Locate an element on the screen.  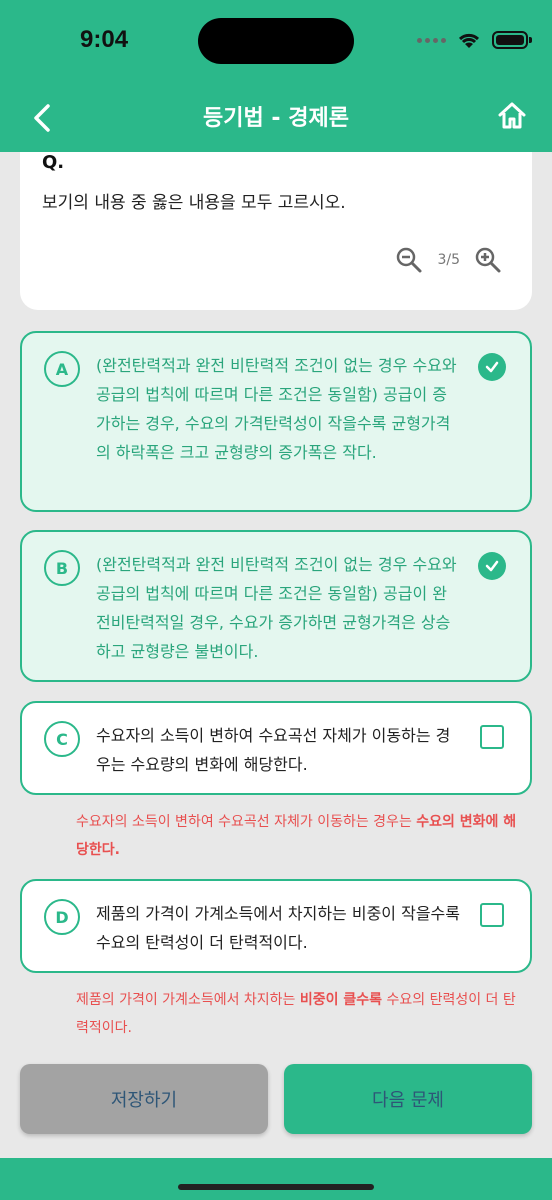
battery-icon is located at coordinates (512, 40).